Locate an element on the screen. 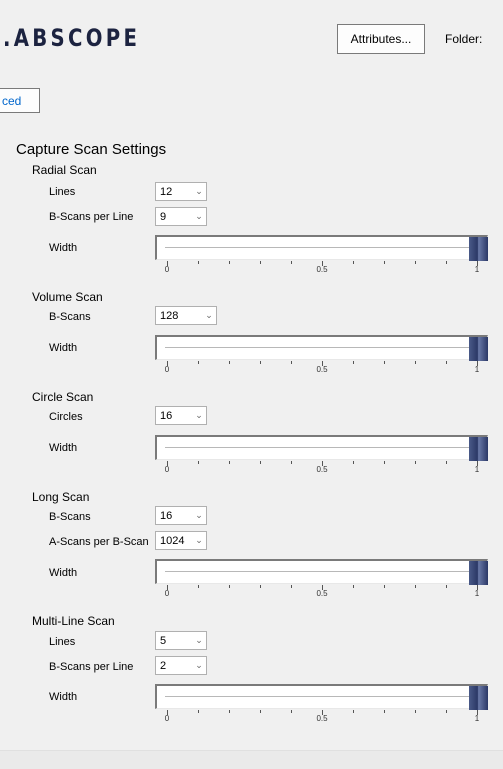 This screenshot has height=769, width=503. long-width-label: Width is located at coordinates (63, 573).